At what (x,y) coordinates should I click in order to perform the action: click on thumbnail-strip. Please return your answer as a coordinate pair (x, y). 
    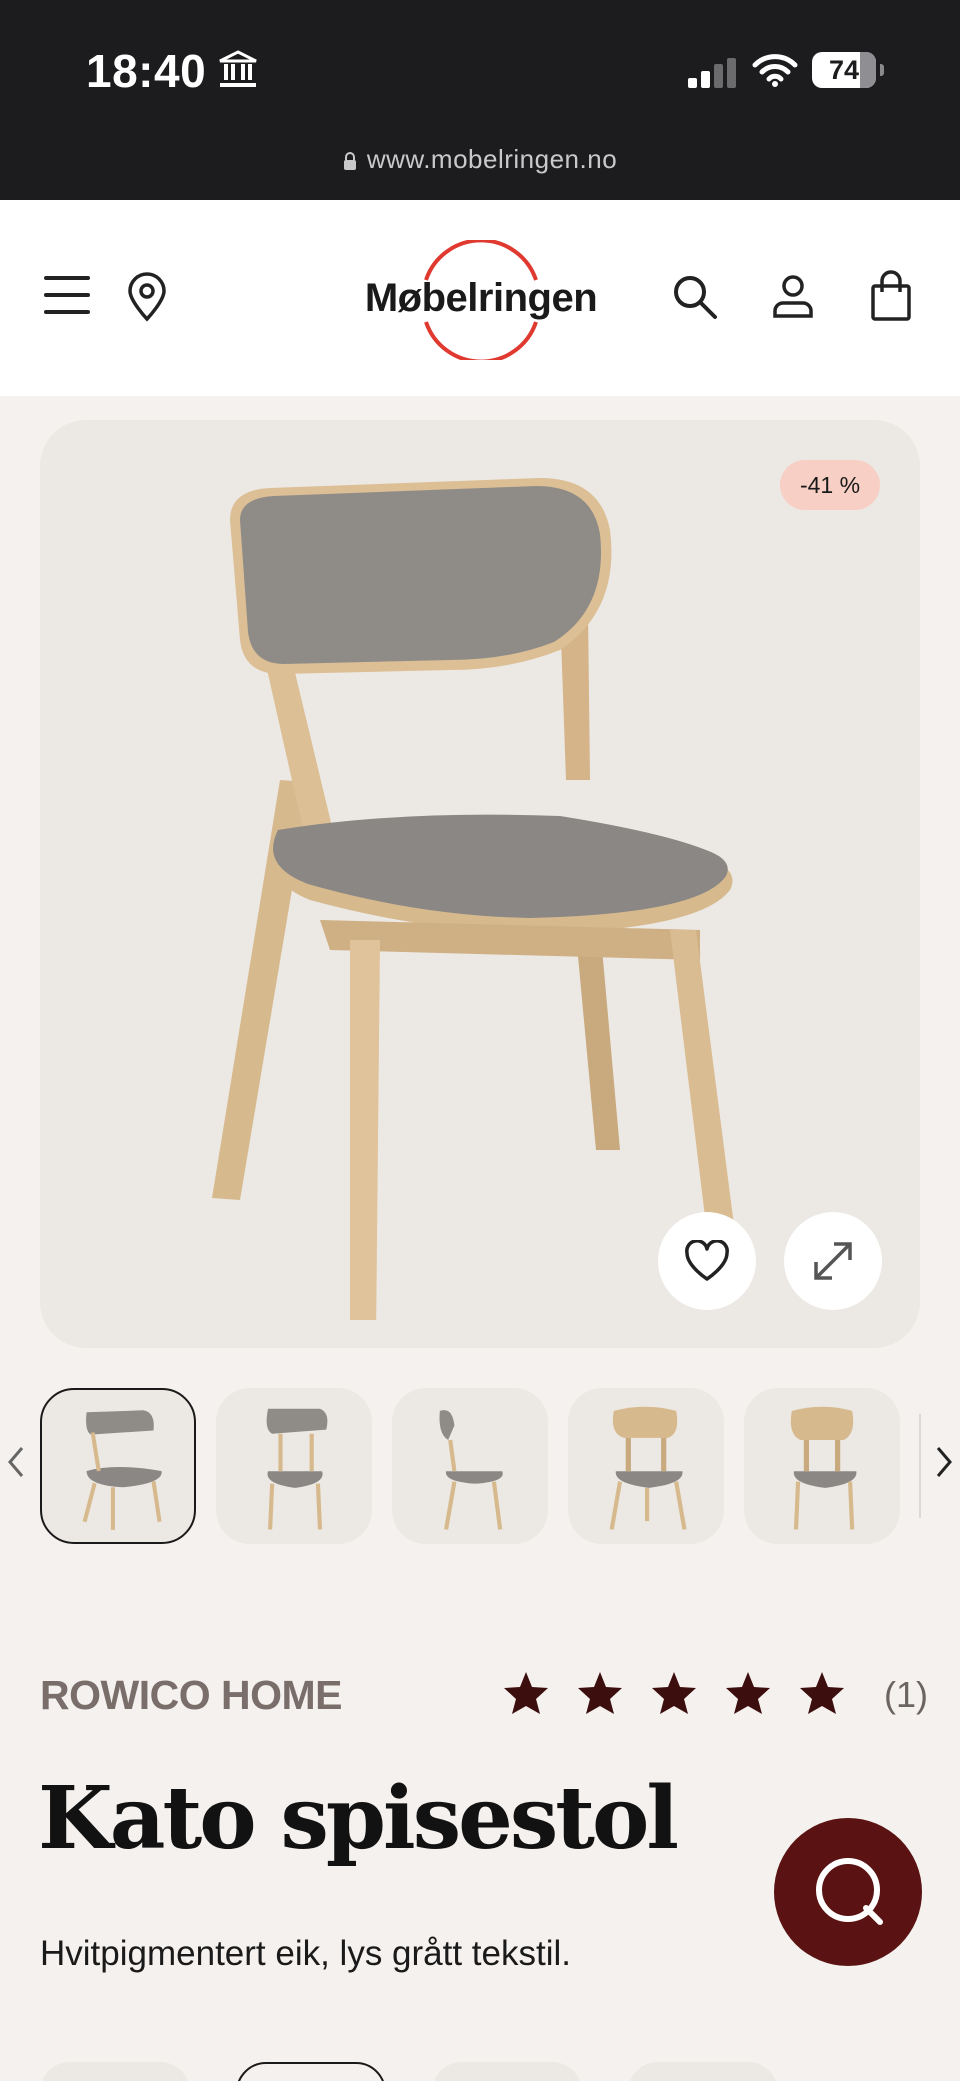
    Looking at the image, I should click on (480, 1466).